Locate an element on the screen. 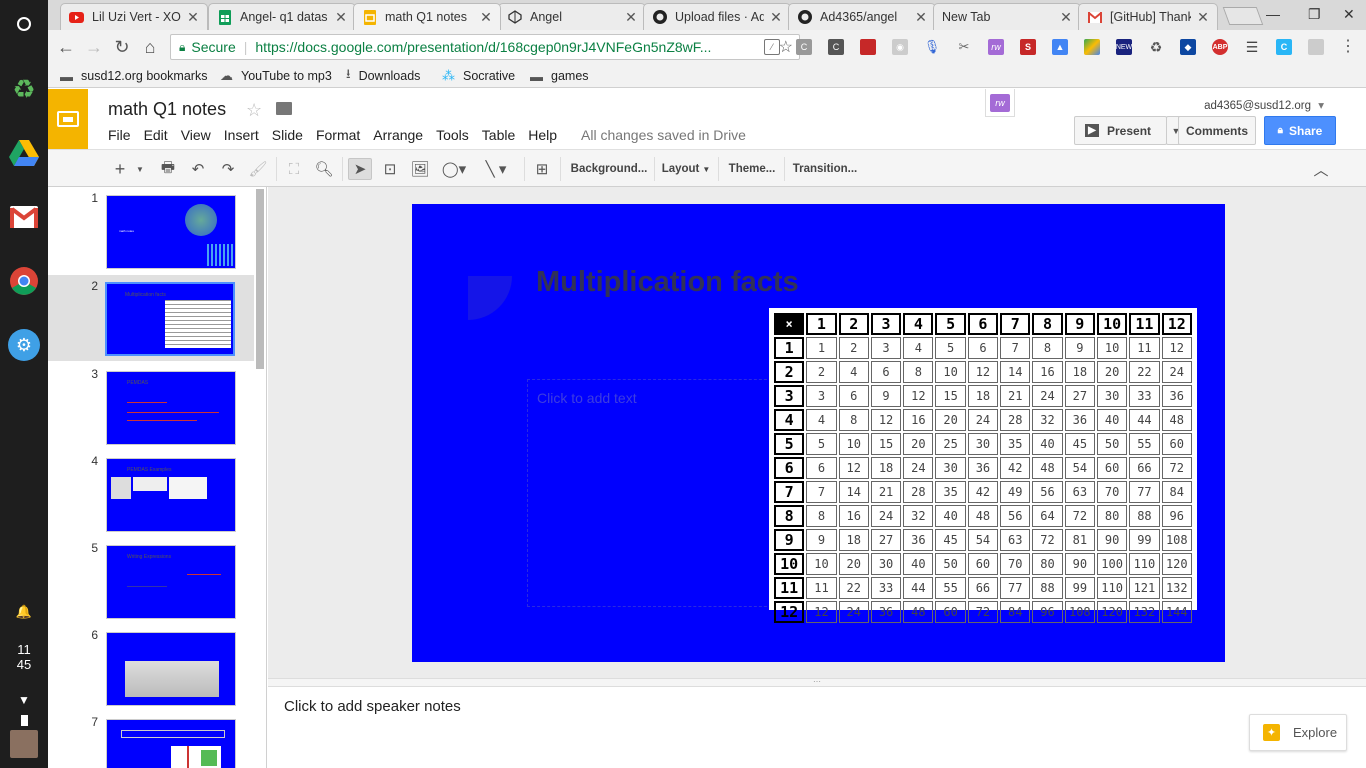 This screenshot has height=768, width=1366. new-slide-icon: + is located at coordinates (120, 169).